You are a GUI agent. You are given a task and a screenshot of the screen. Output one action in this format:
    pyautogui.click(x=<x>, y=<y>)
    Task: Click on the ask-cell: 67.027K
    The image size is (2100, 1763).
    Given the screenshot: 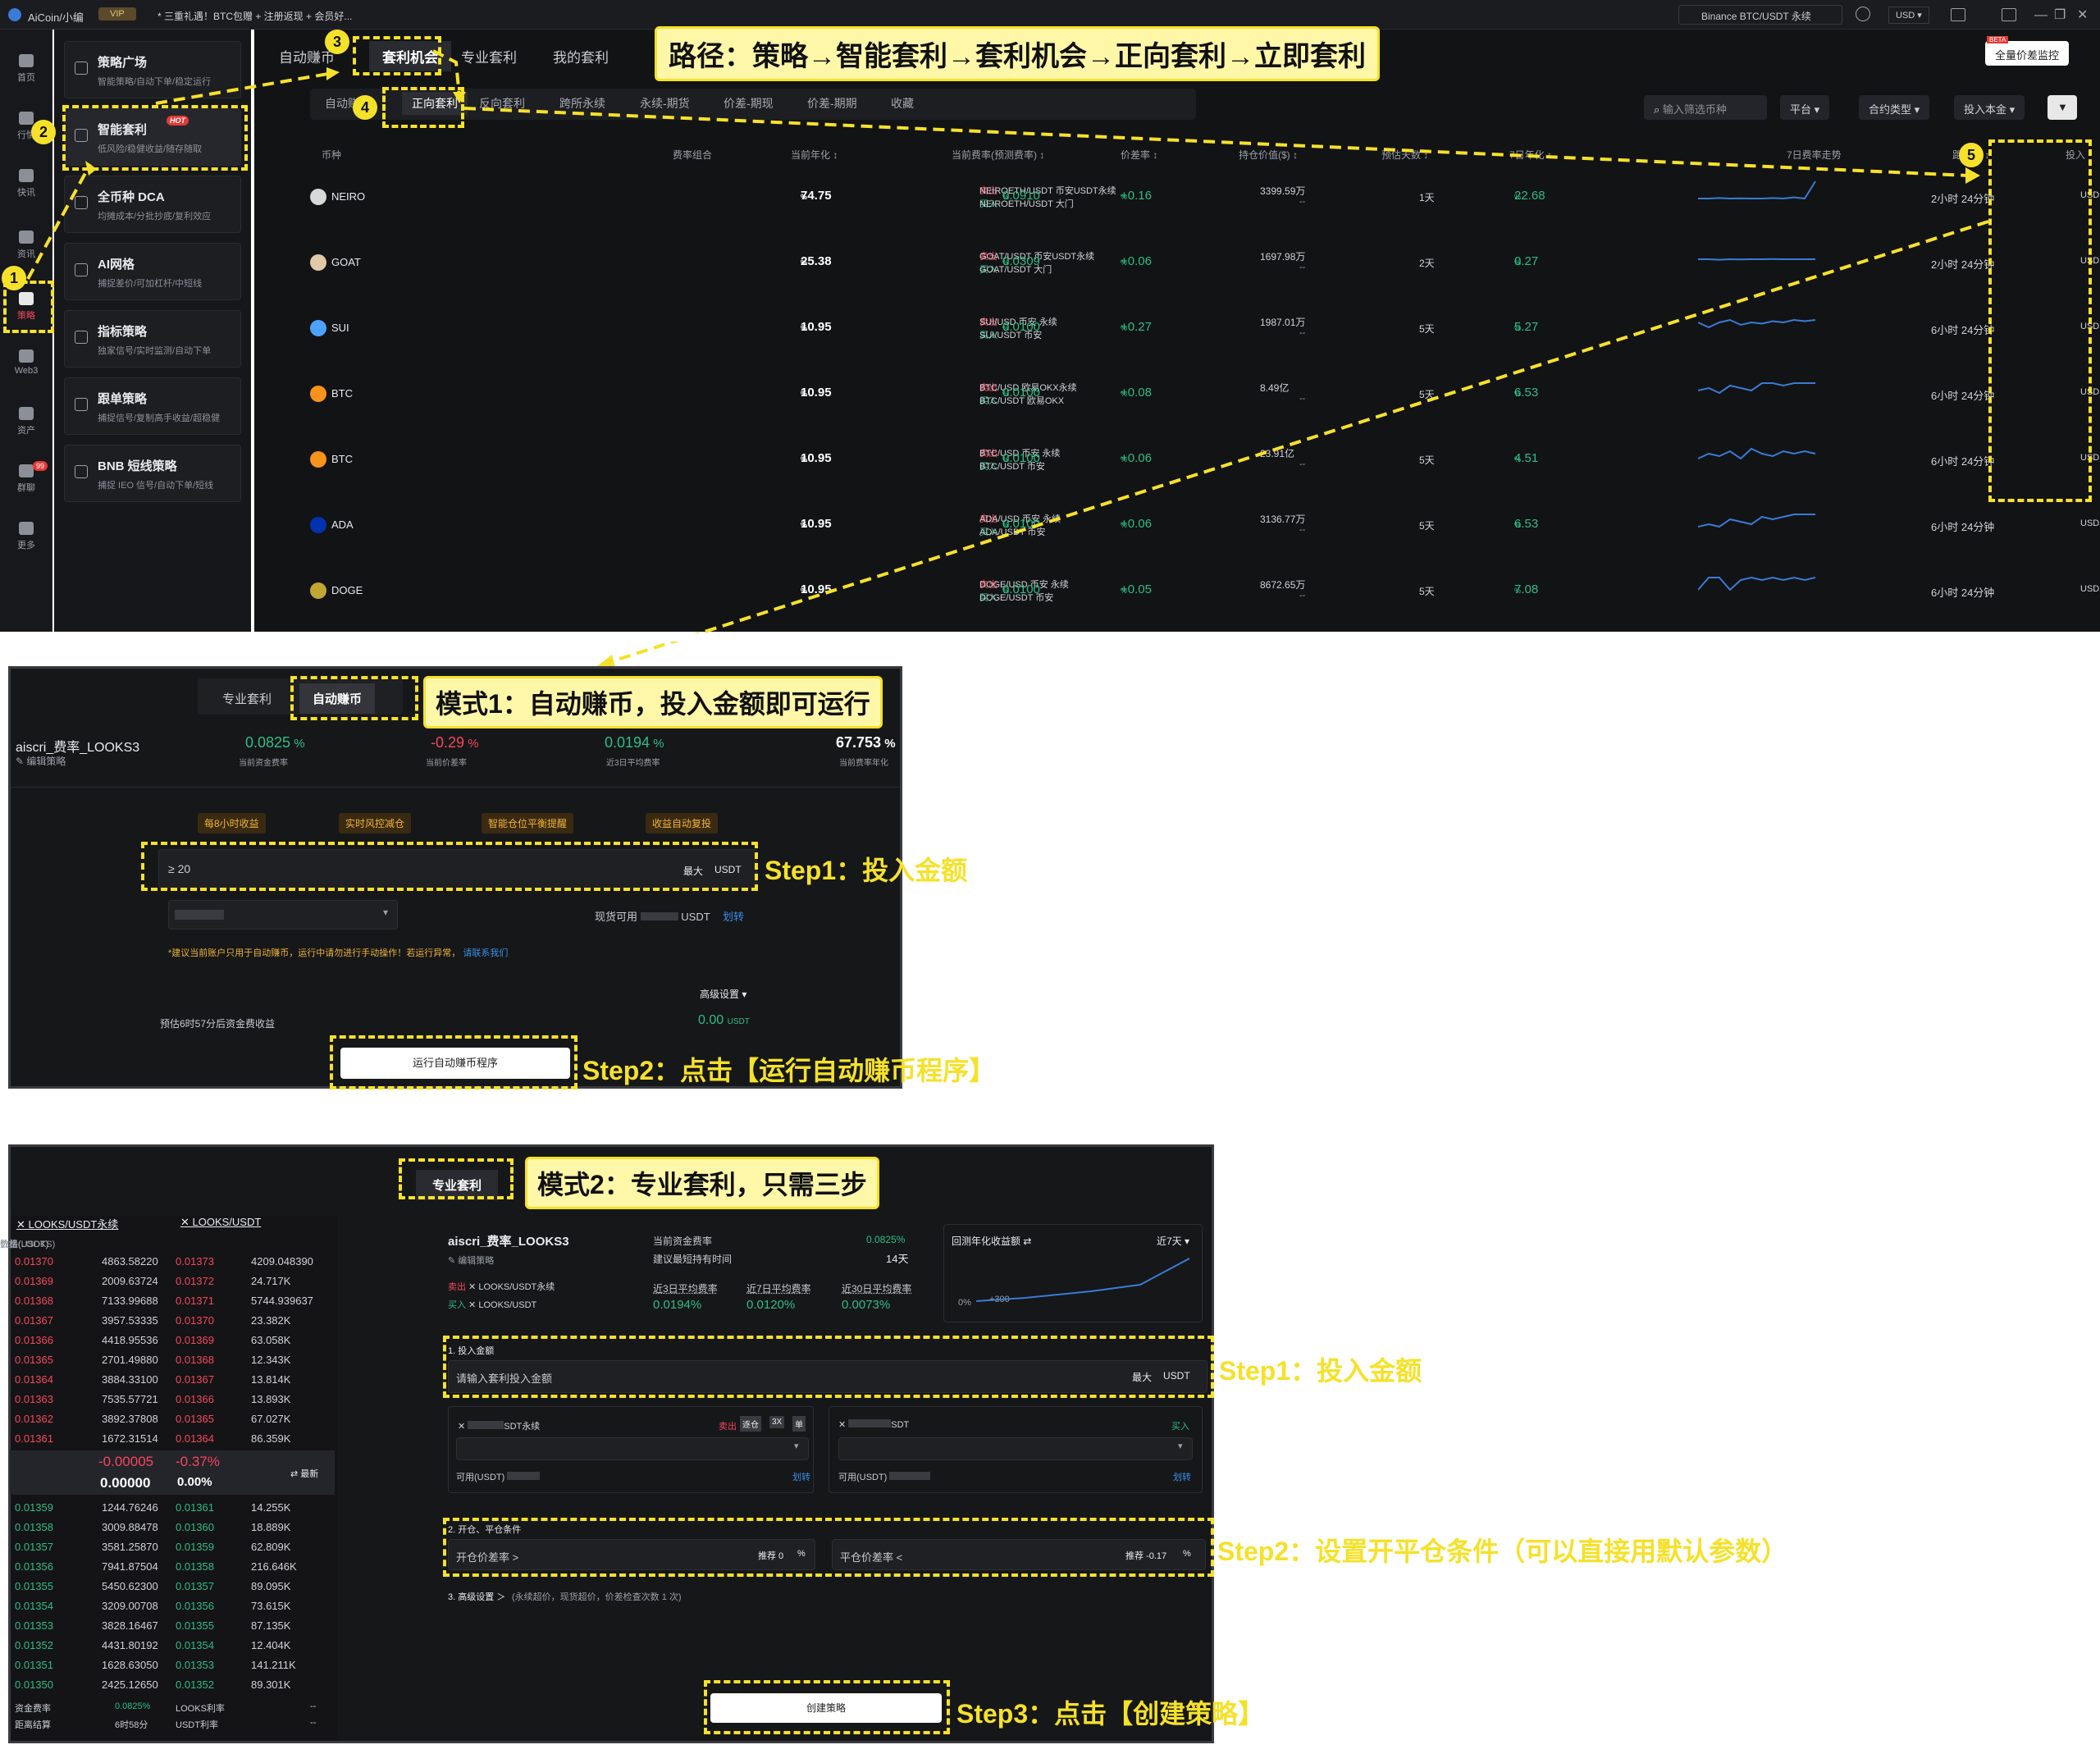 What is the action you would take?
    pyautogui.click(x=271, y=1419)
    